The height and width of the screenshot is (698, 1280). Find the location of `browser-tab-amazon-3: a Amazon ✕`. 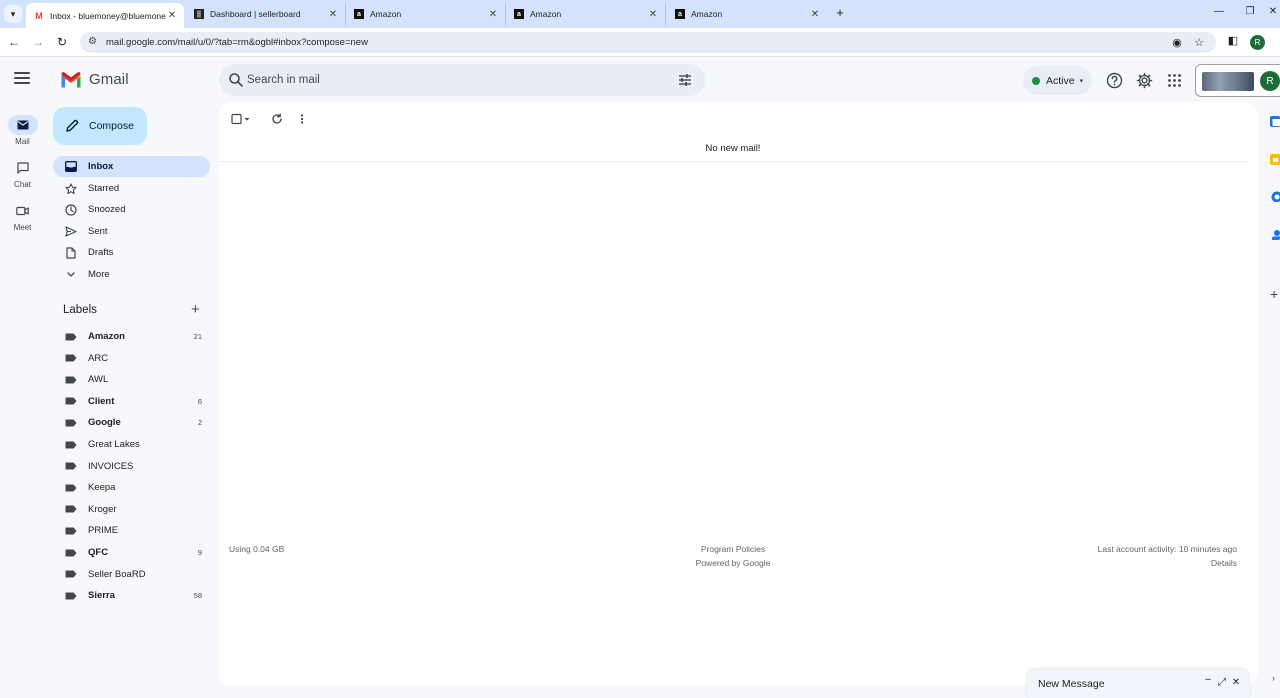

browser-tab-amazon-3: a Amazon ✕ is located at coordinates (747, 14).